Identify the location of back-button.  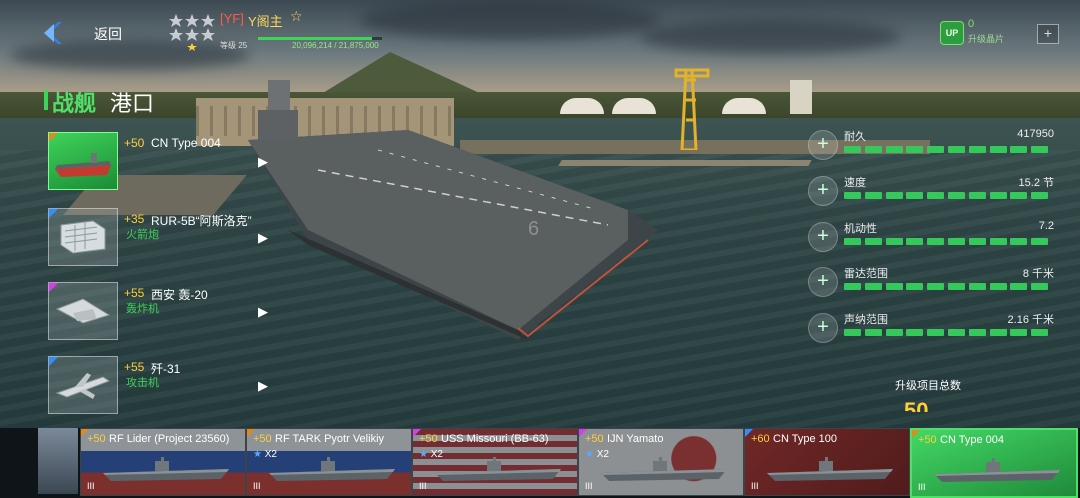
(55, 33).